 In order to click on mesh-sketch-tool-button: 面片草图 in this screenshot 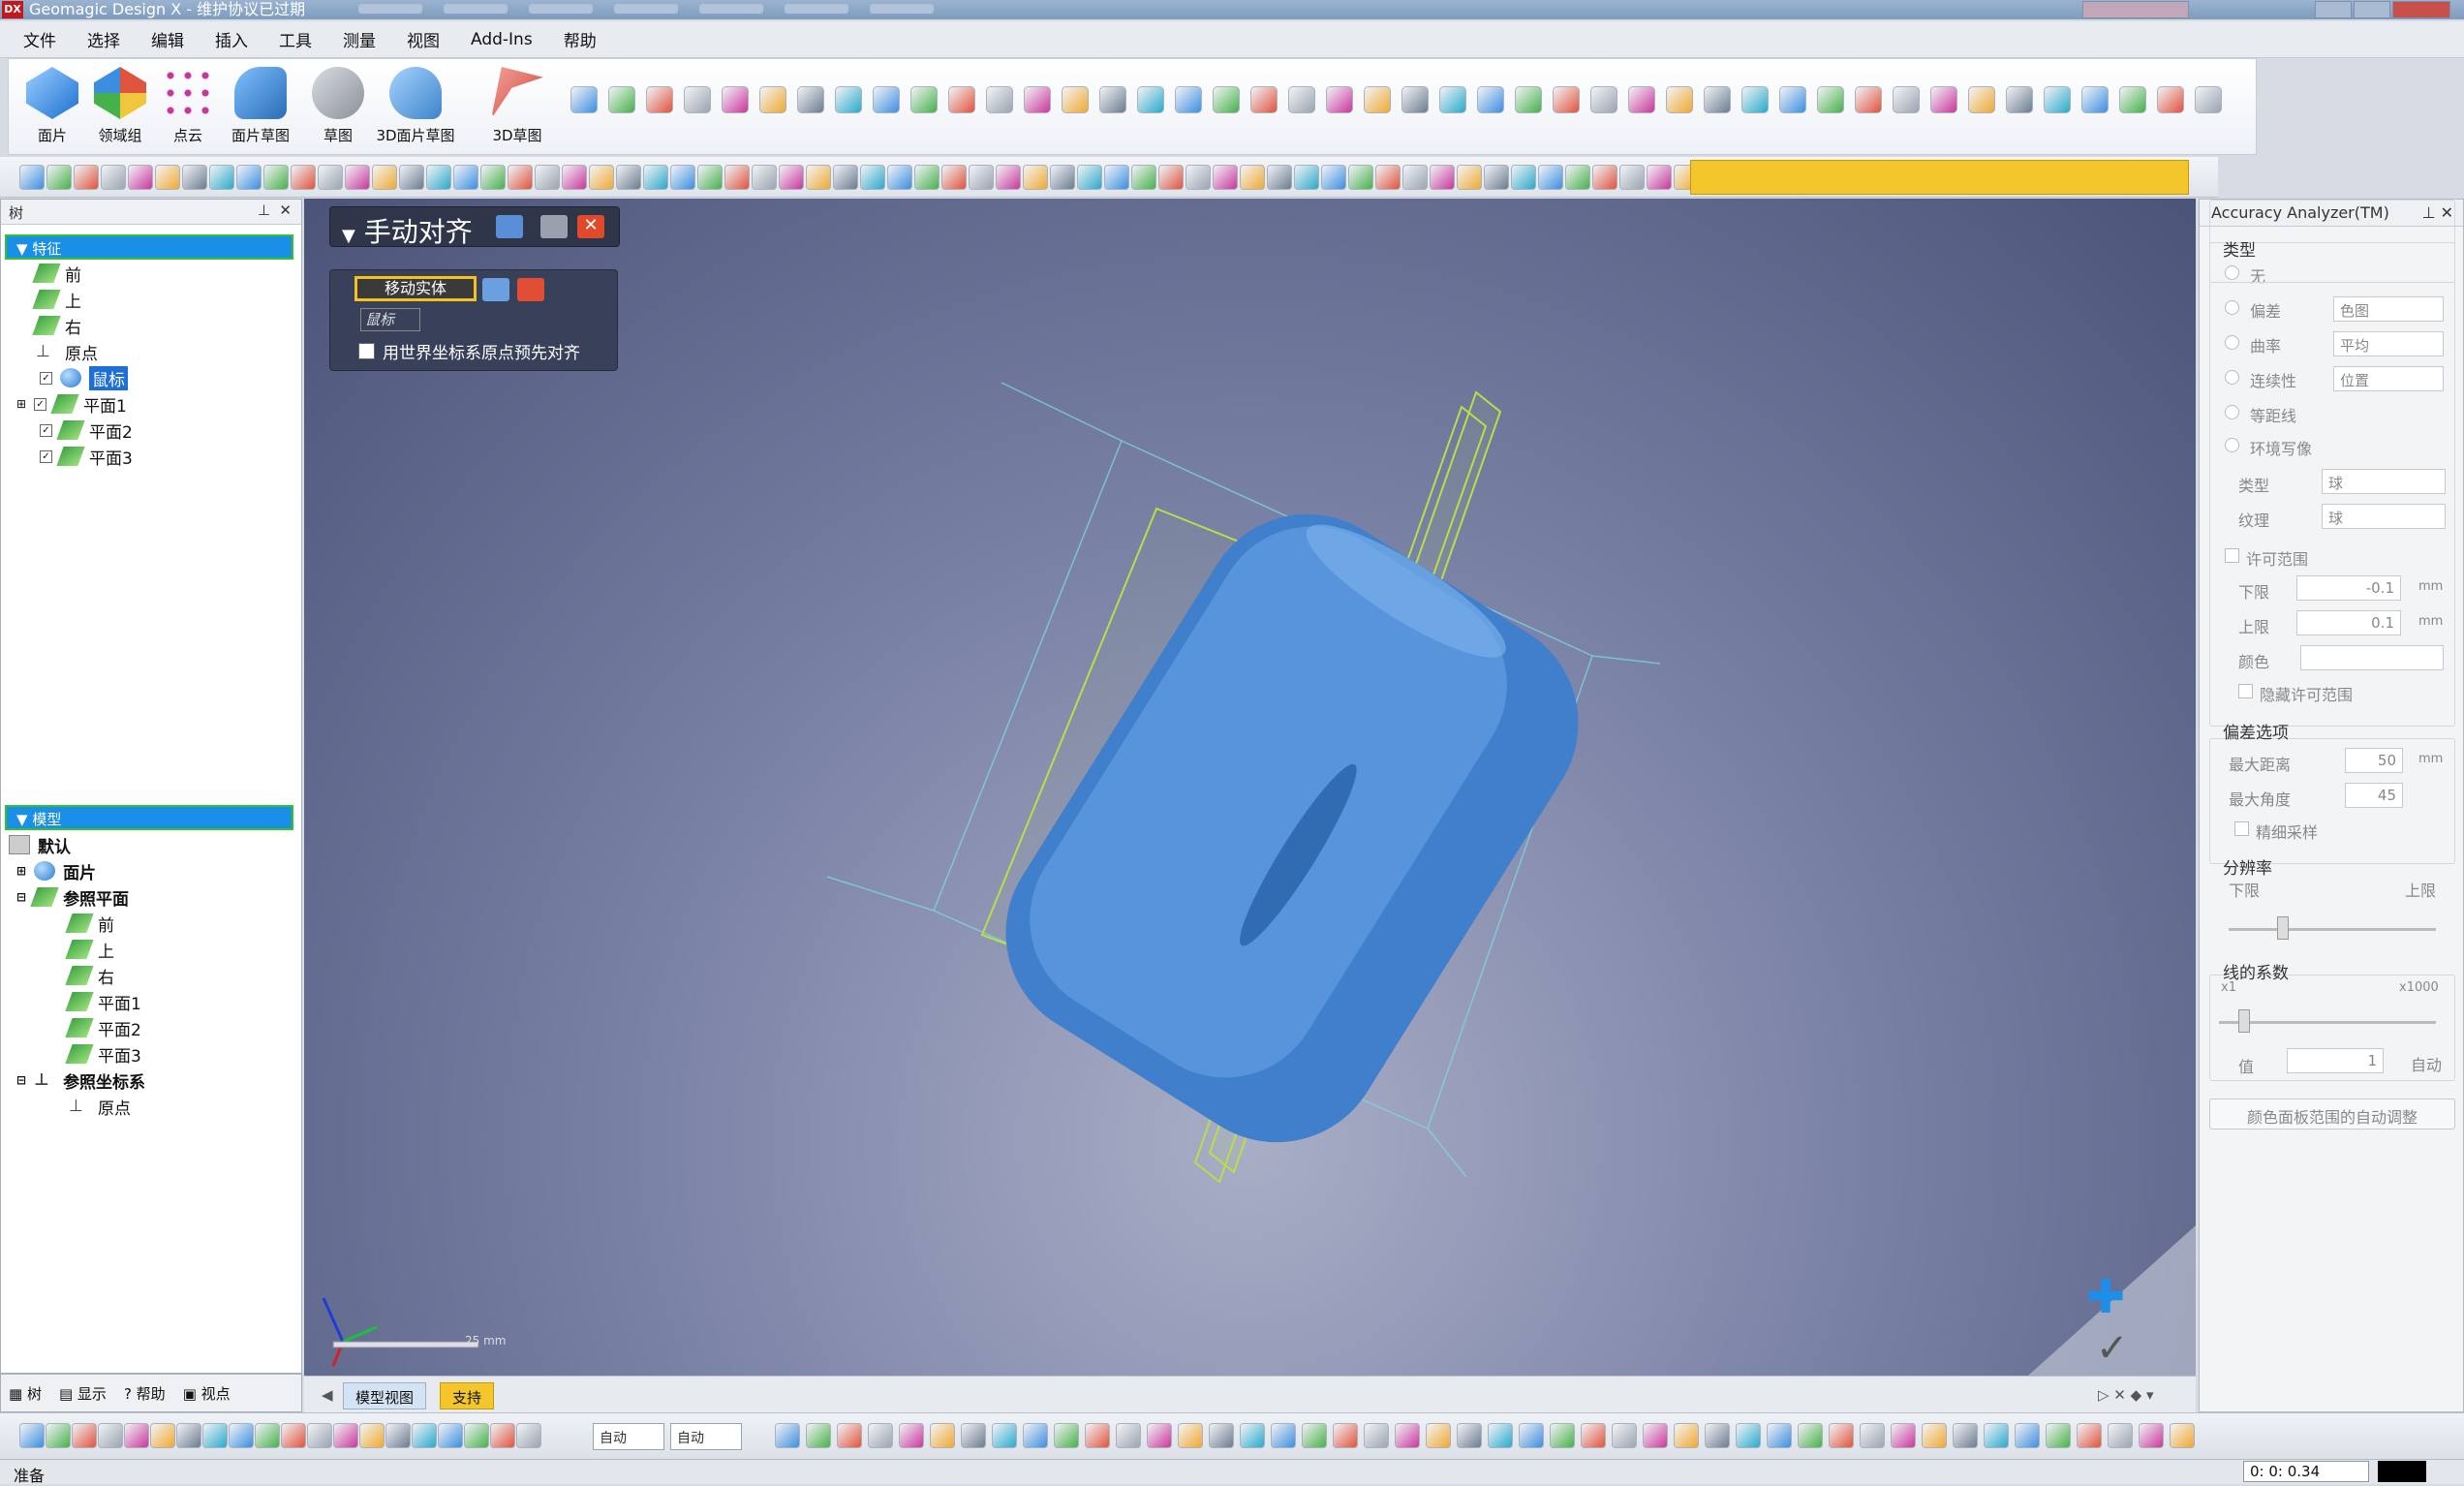, I will do `click(261, 106)`.